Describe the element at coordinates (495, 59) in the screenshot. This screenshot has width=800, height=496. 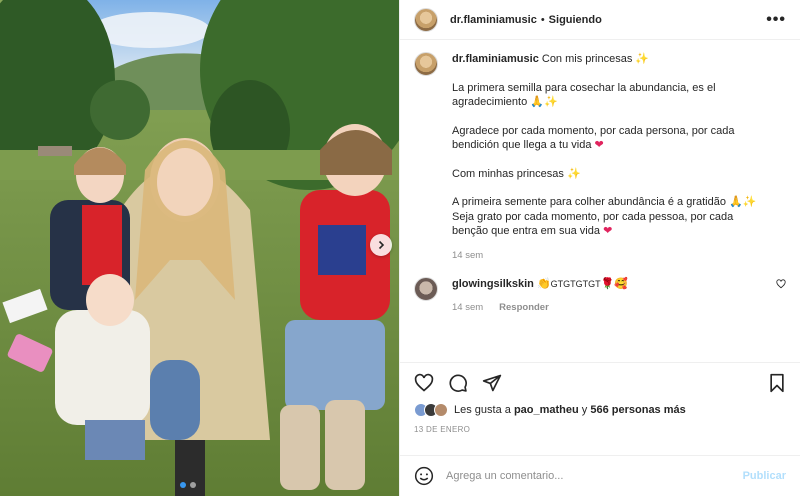
I see `caption-username: dr.flaminiamusic` at that location.